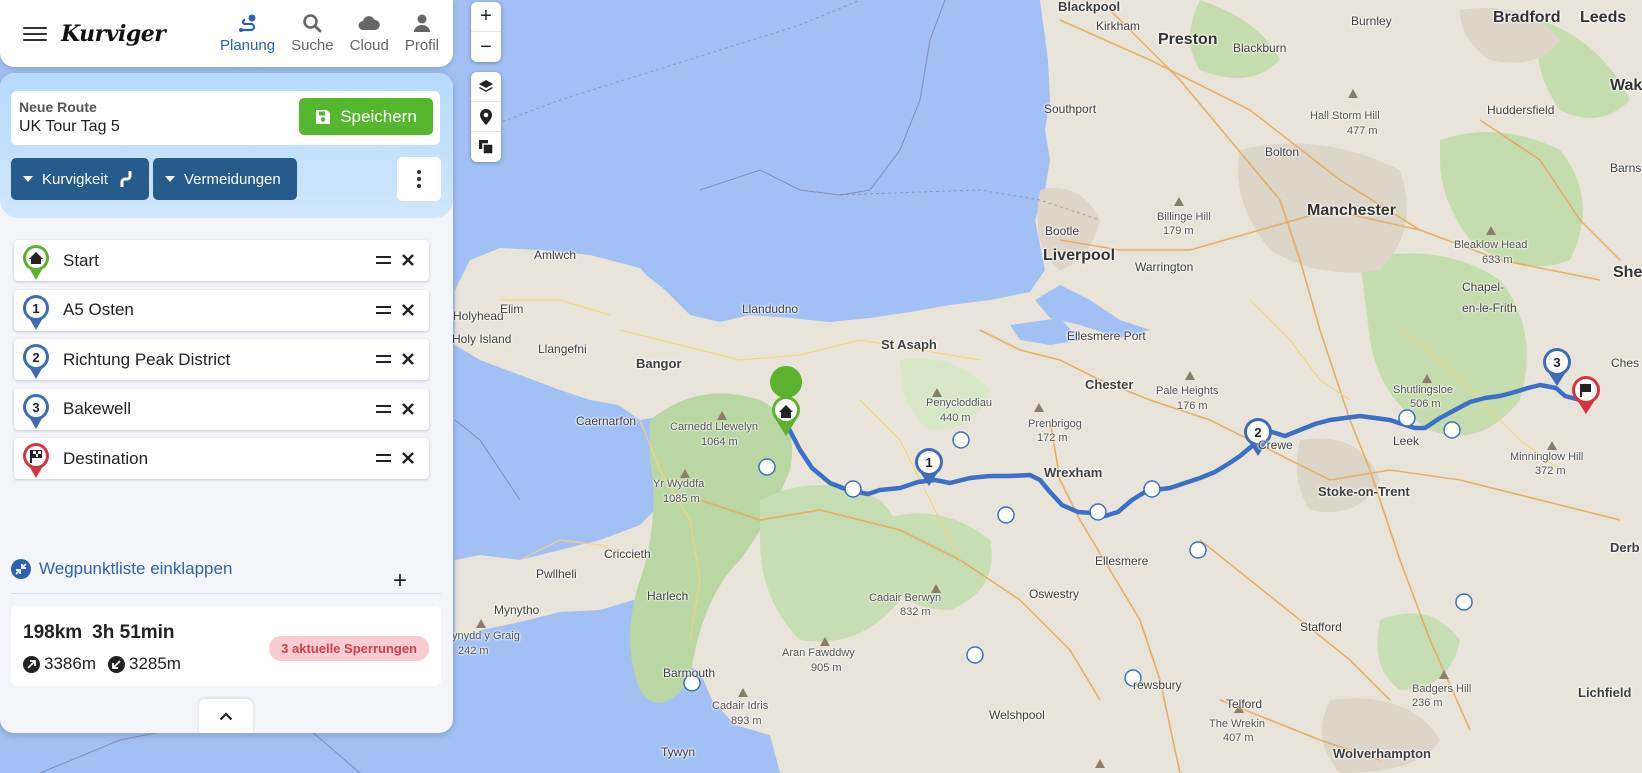 This screenshot has width=1642, height=773. I want to click on map-place-label: Badgers Hill, so click(1442, 689).